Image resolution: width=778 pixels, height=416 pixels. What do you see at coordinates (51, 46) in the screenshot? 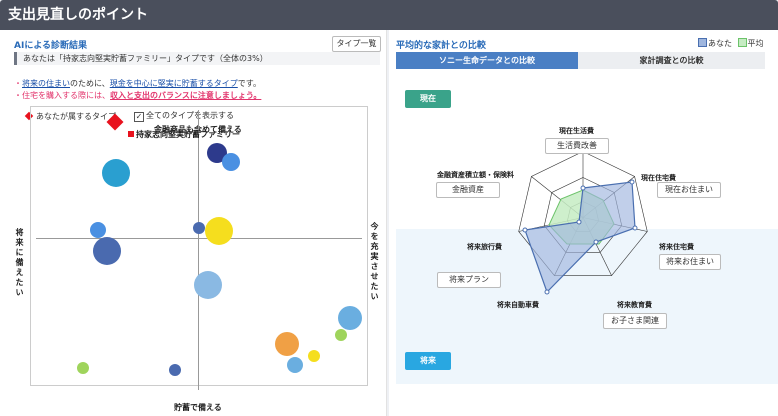
I see `diagnosis-title: AIによる診断結果` at bounding box center [51, 46].